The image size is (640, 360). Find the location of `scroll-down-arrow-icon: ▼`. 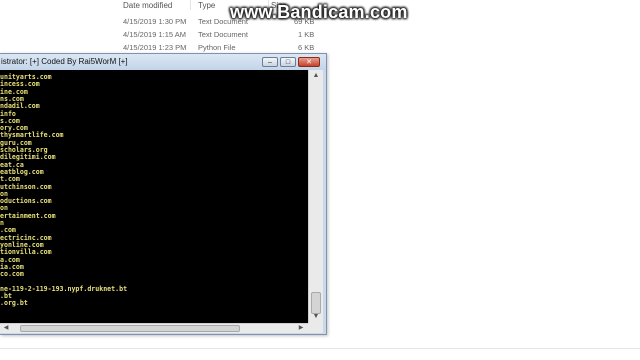

scroll-down-arrow-icon: ▼ is located at coordinates (316, 317).